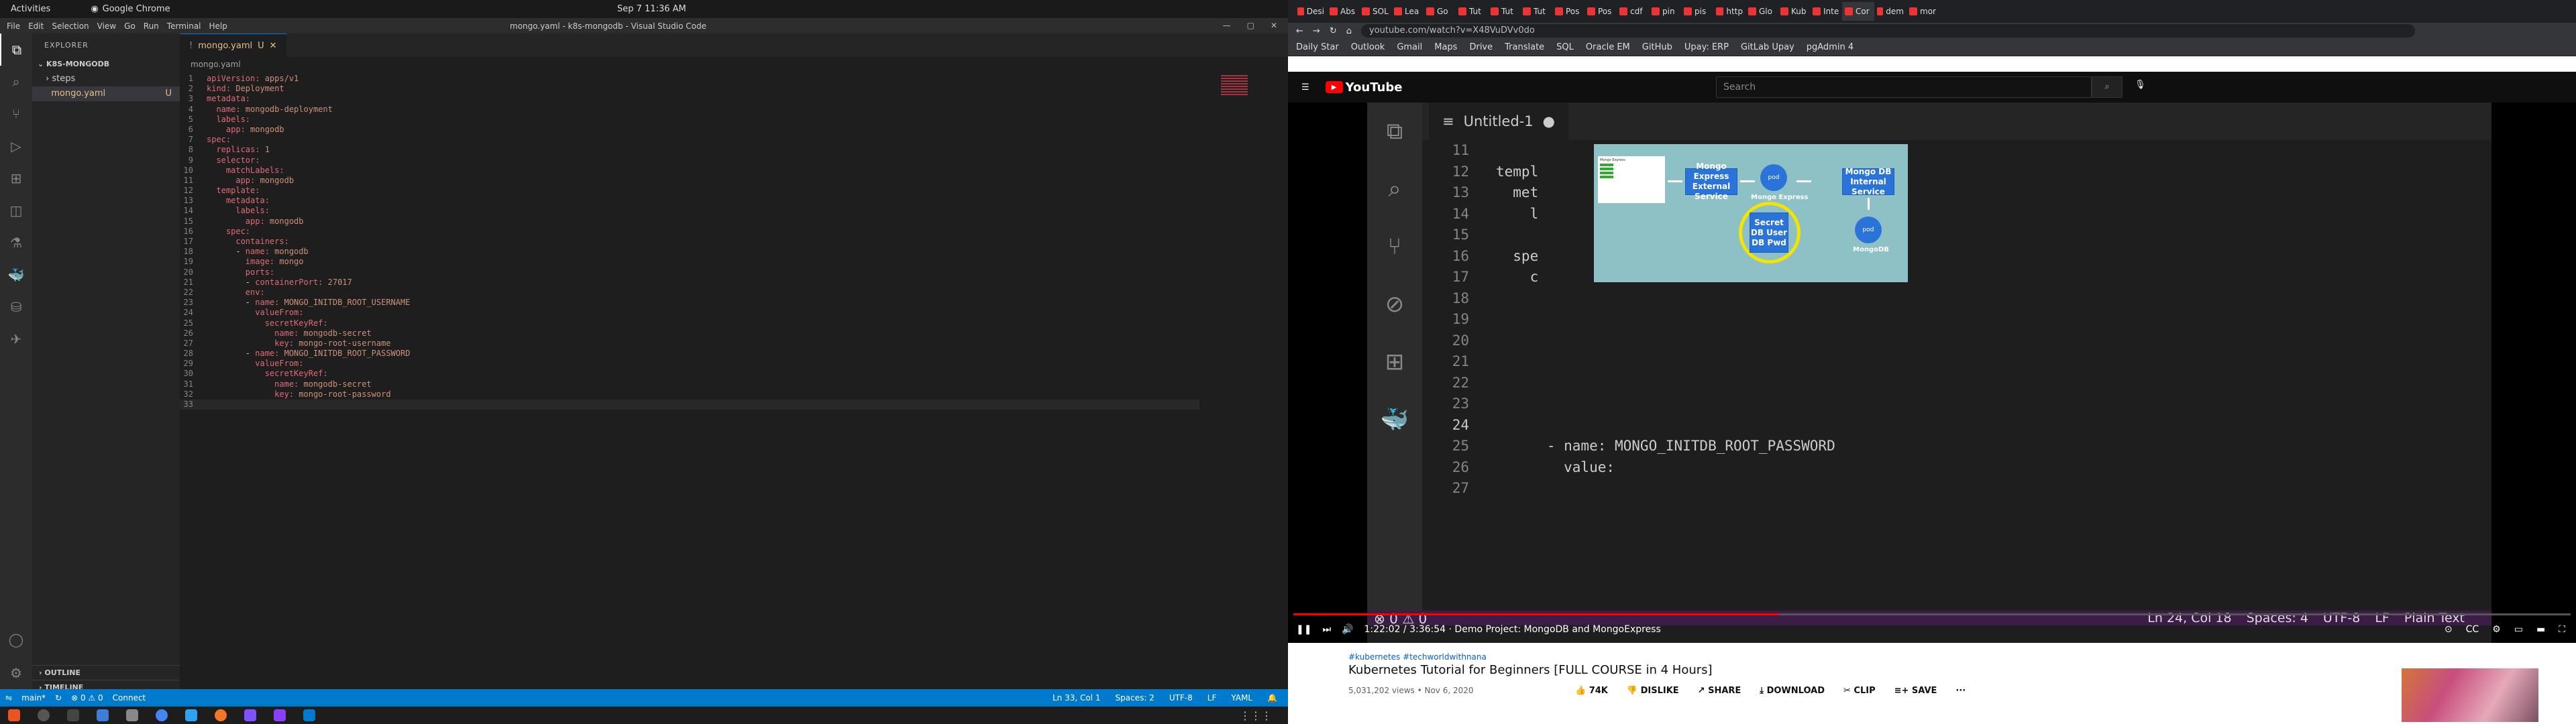  What do you see at coordinates (221, 715) in the screenshot?
I see `postman-icon` at bounding box center [221, 715].